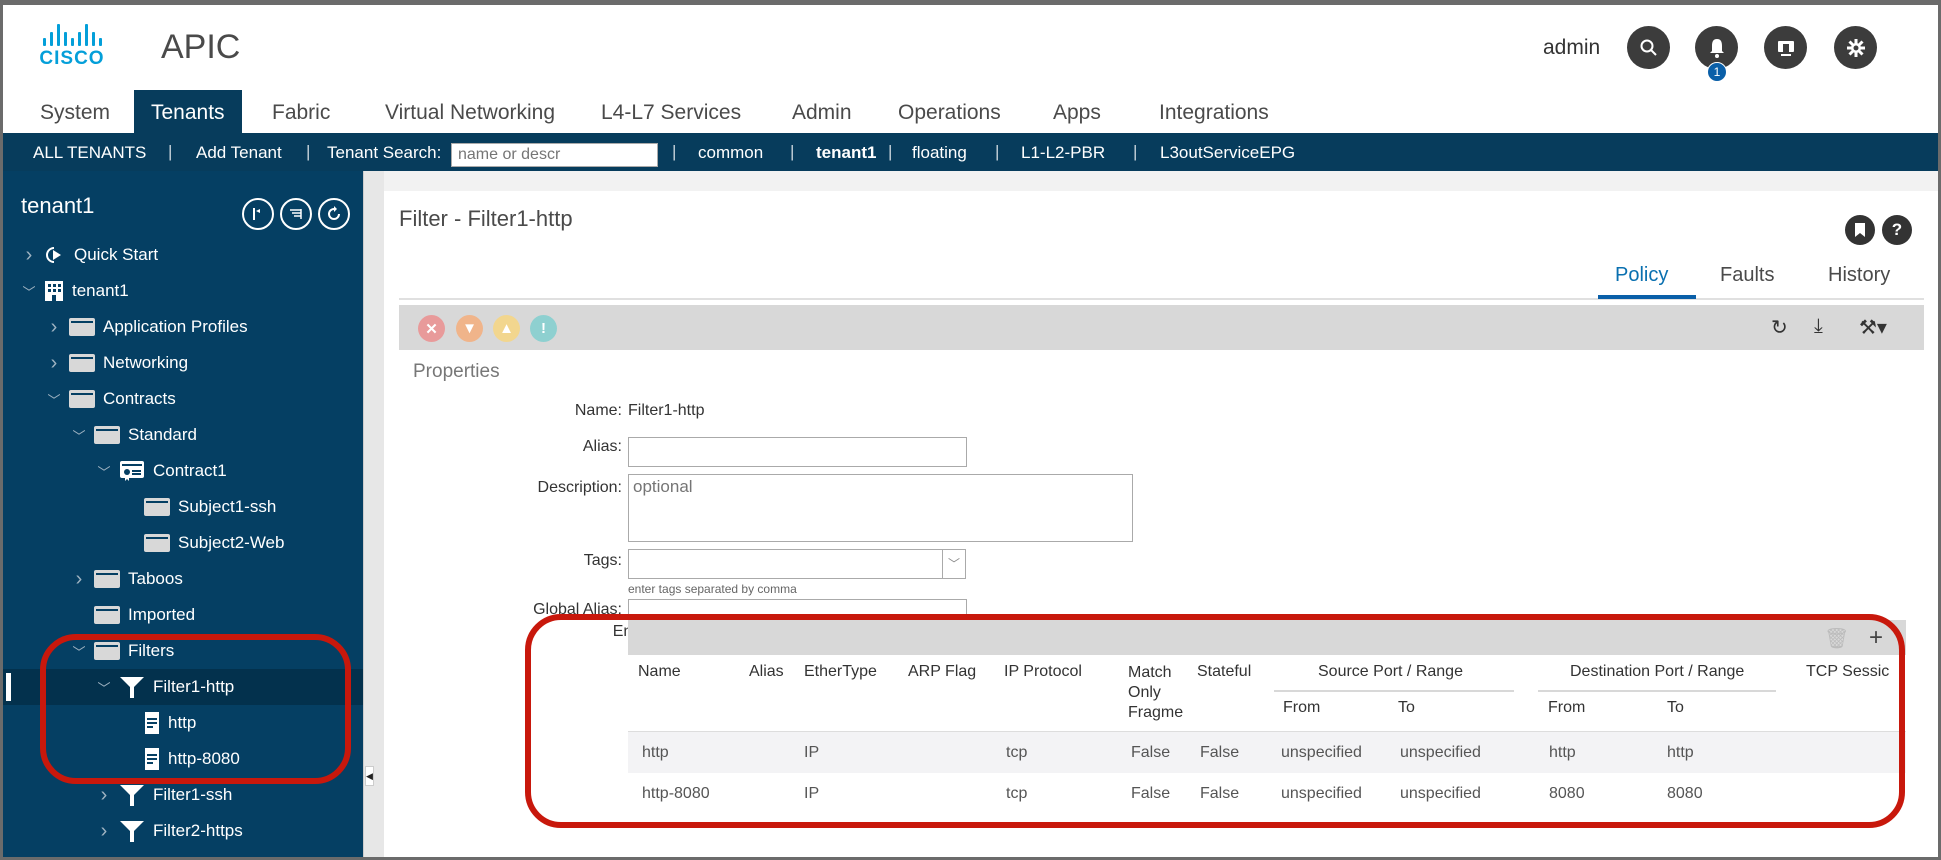 This screenshot has width=1941, height=860. Describe the element at coordinates (1855, 47) in the screenshot. I see `settings-button` at that location.